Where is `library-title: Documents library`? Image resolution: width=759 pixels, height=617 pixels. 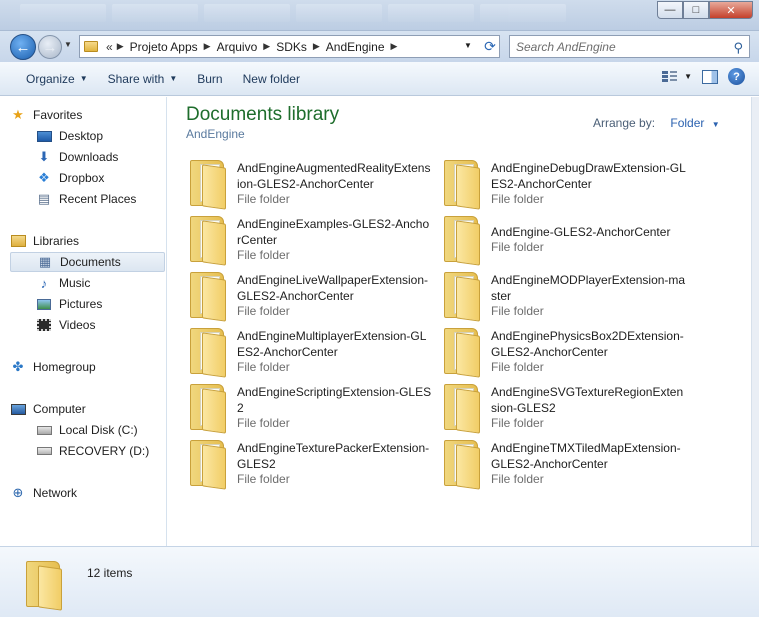 library-title: Documents library is located at coordinates (263, 114).